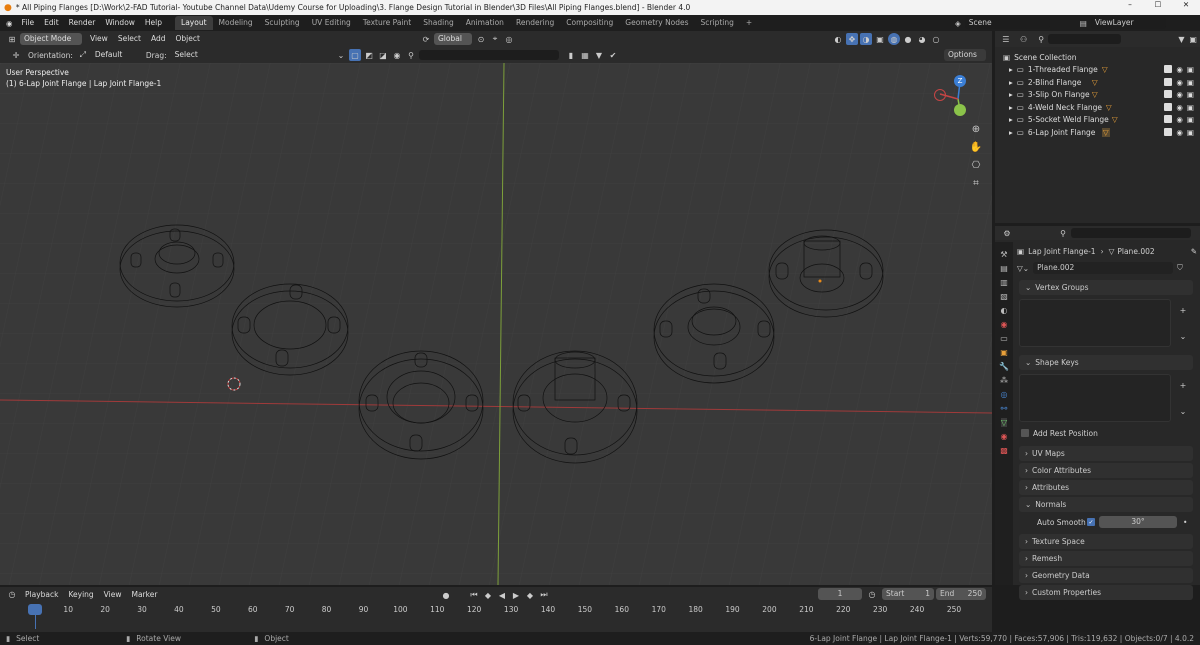 Image resolution: width=1200 pixels, height=645 pixels. I want to click on minimize-icon: –, so click(1130, 4).